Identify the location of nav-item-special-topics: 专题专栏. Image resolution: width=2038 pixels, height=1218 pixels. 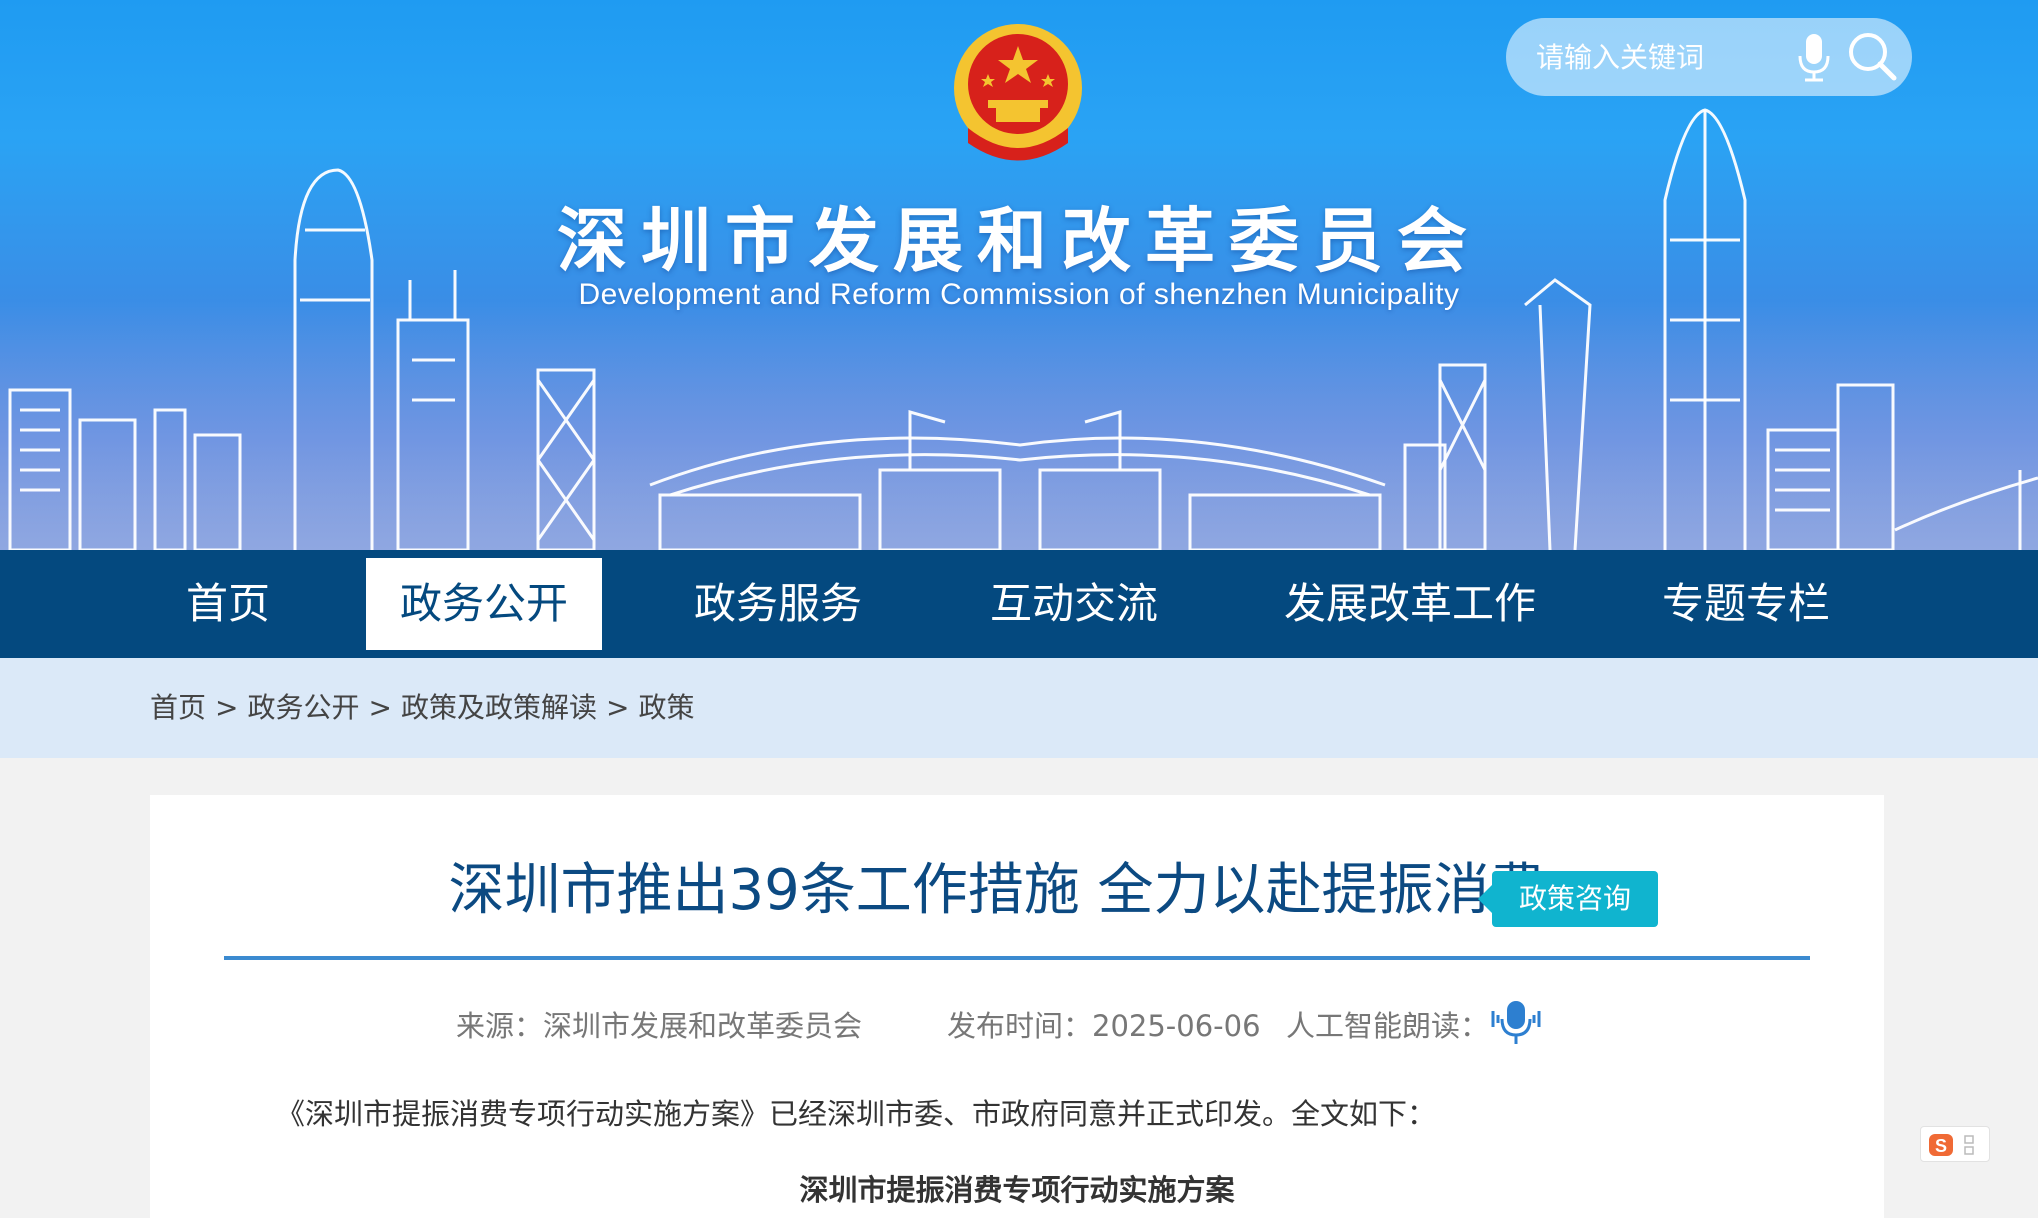
(1746, 604).